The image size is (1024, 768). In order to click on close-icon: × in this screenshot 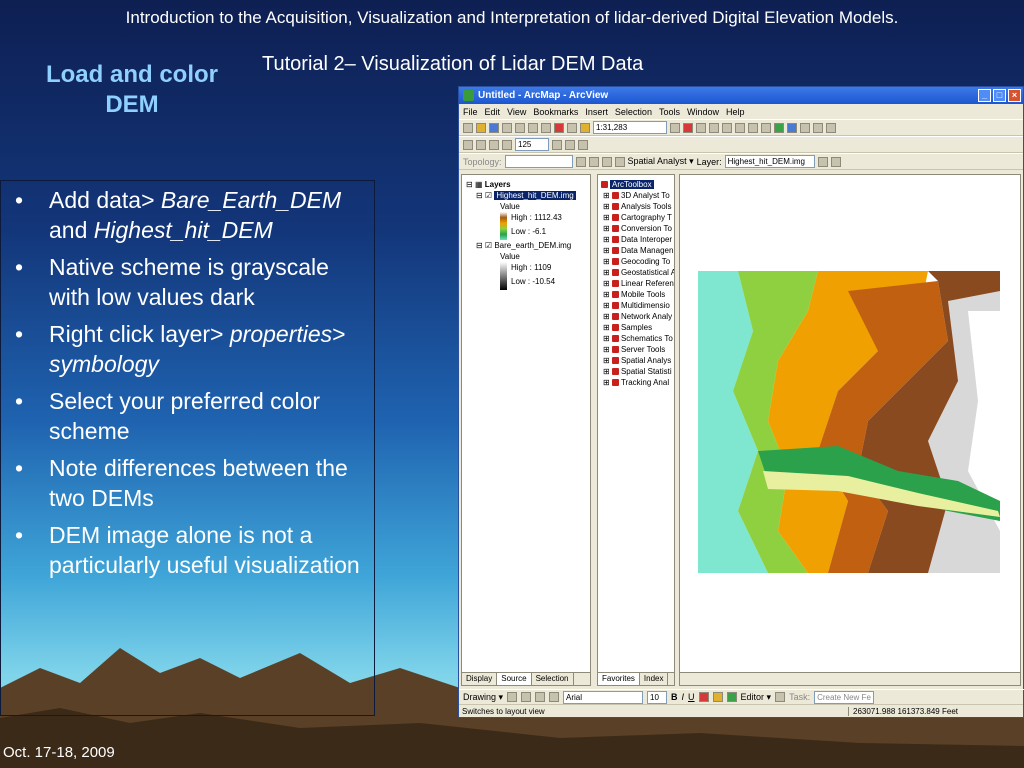, I will do `click(1014, 95)`.